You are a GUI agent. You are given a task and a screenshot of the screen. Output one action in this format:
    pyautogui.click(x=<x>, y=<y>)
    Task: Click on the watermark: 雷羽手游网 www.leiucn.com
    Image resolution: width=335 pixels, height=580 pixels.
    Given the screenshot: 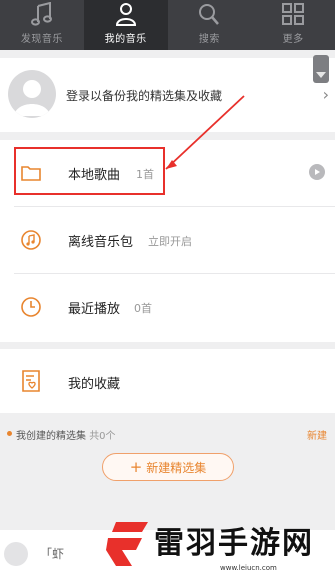 What is the action you would take?
    pyautogui.click(x=218, y=546)
    